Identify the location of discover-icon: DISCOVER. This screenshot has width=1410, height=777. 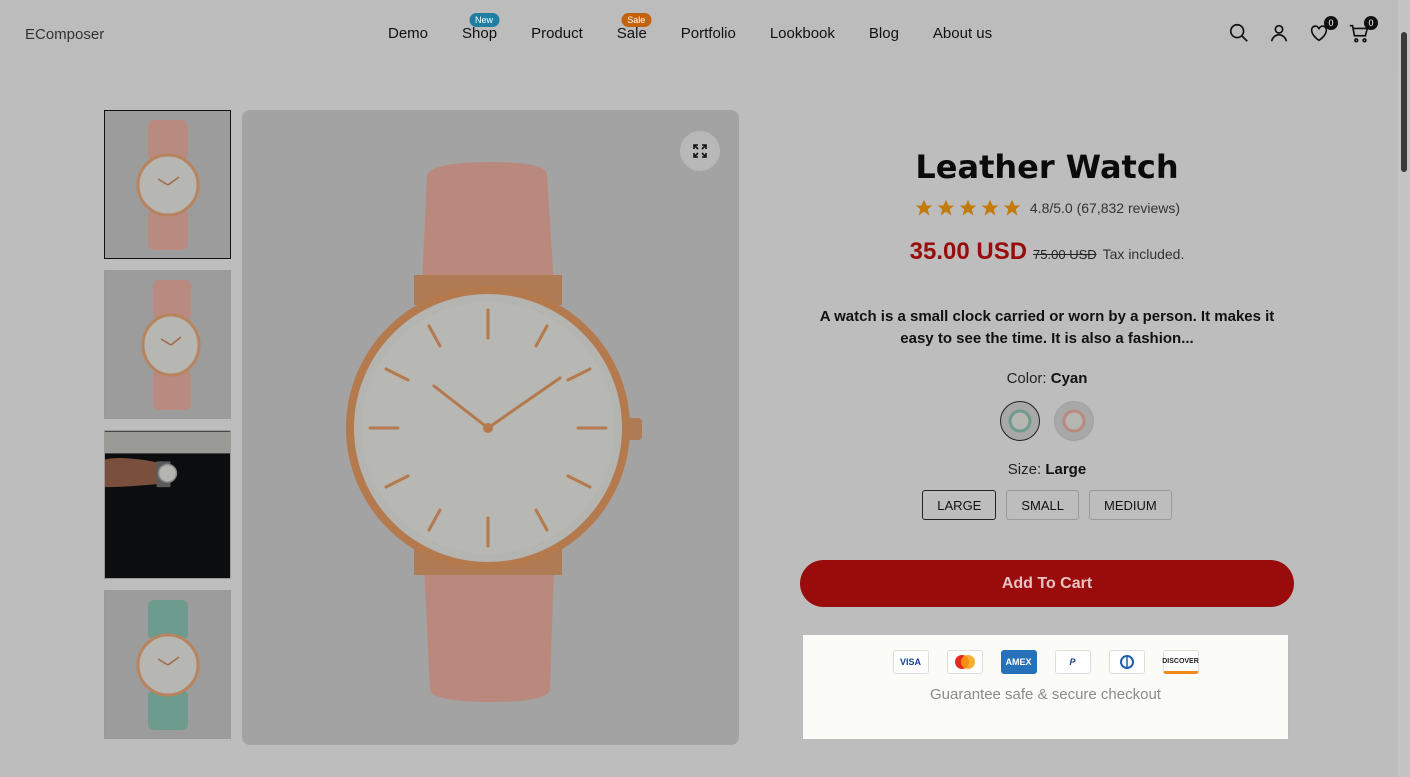
(1180, 662).